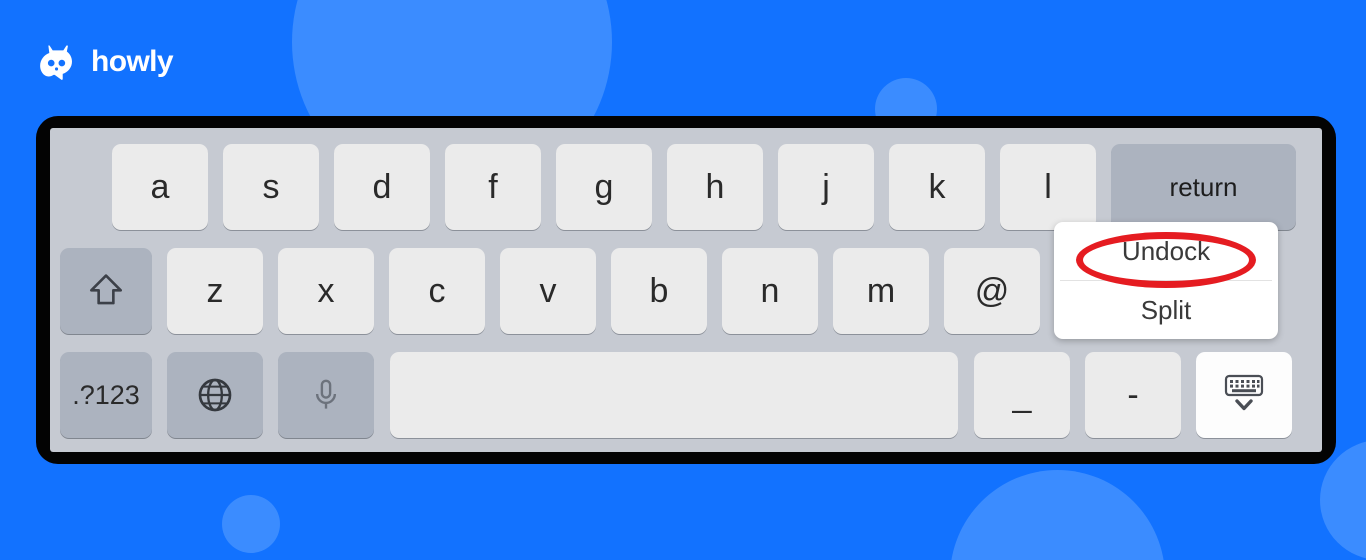 This screenshot has height=560, width=1366. I want to click on decorative-circle-bottom-right, so click(1057, 515).